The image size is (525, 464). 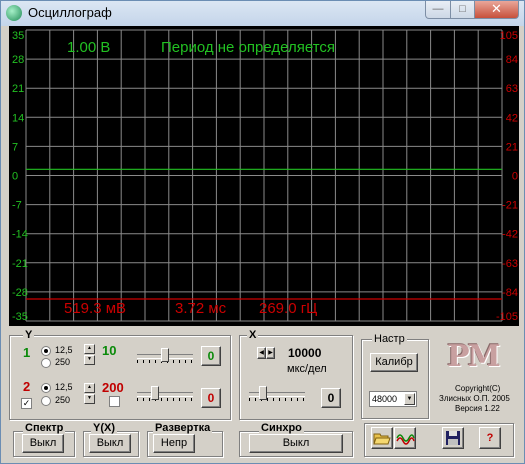 What do you see at coordinates (104, 428) in the screenshot?
I see `yx-group-title: Y(X)` at bounding box center [104, 428].